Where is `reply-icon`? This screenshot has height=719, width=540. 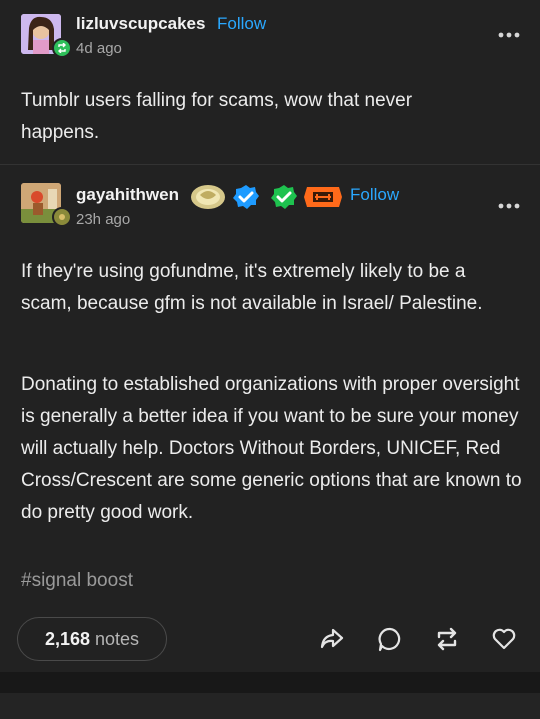
reply-icon is located at coordinates (390, 639).